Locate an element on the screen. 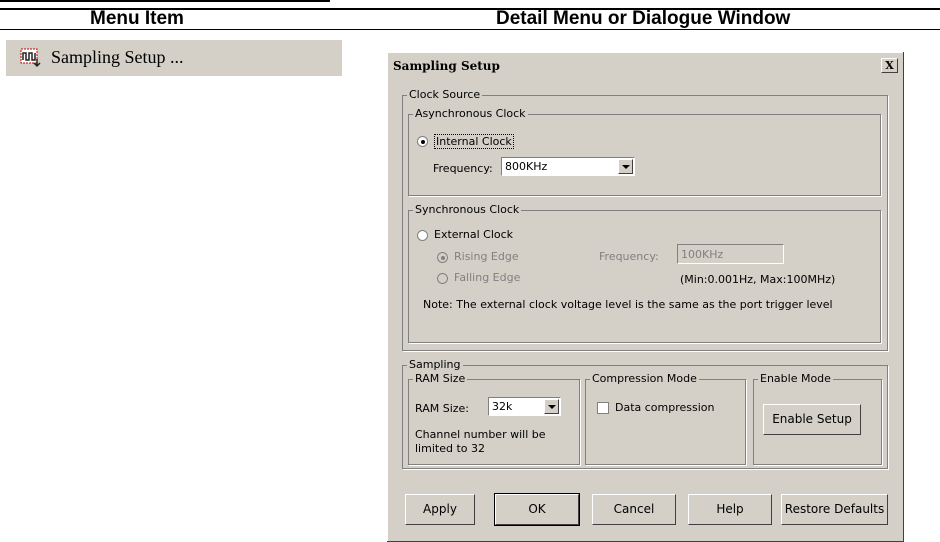  dialog-title: Sampling Setup is located at coordinates (446, 66).